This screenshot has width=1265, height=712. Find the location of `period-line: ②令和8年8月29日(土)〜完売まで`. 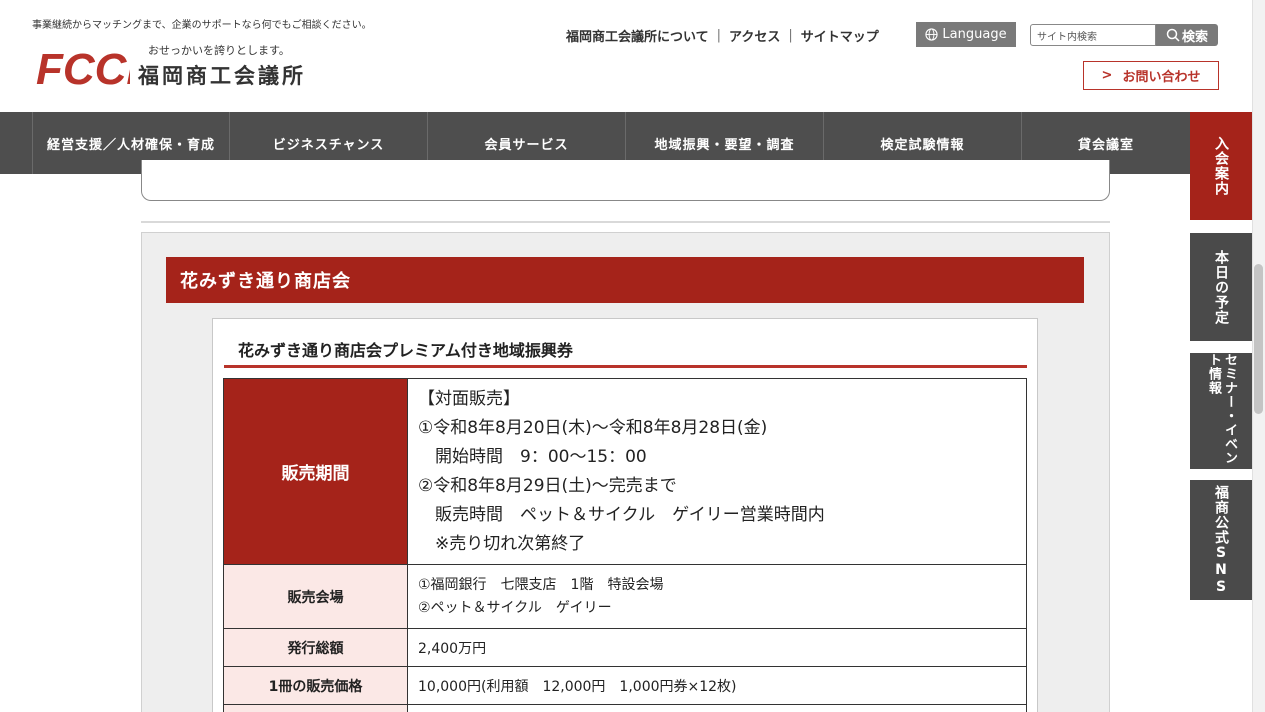

period-line: ②令和8年8月29日(土)〜完売まで is located at coordinates (547, 485).